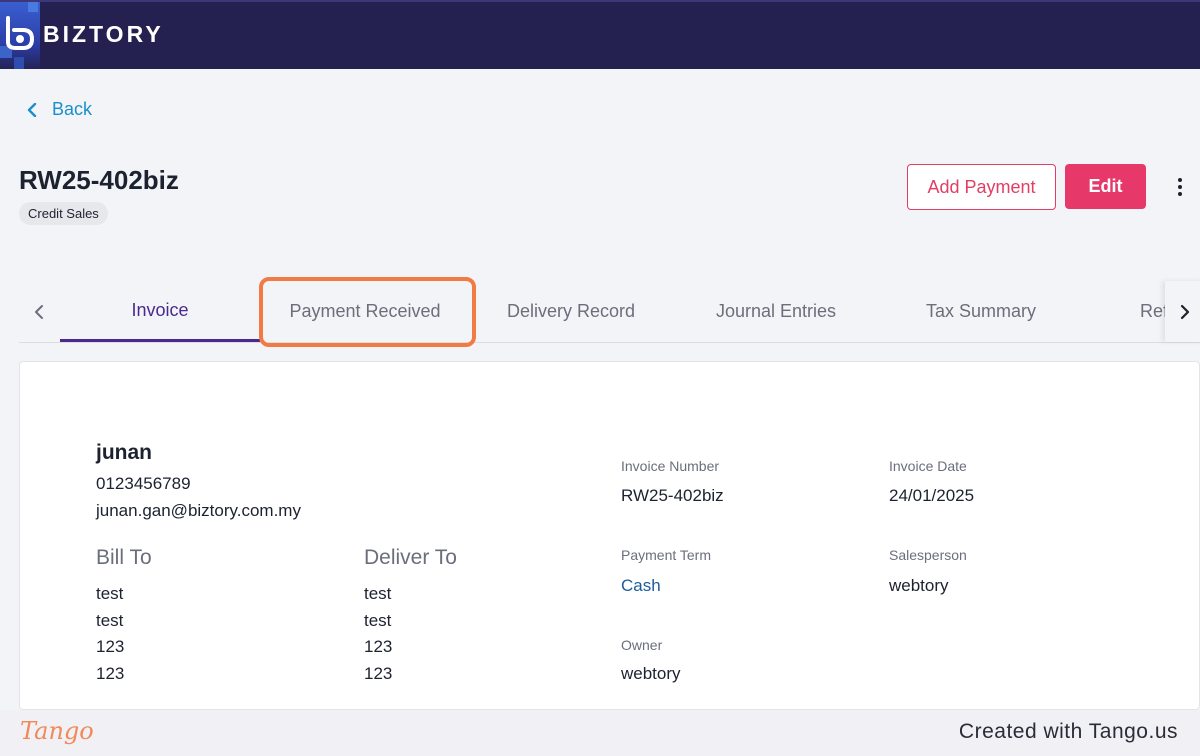  I want to click on step-highlight-box, so click(367, 312).